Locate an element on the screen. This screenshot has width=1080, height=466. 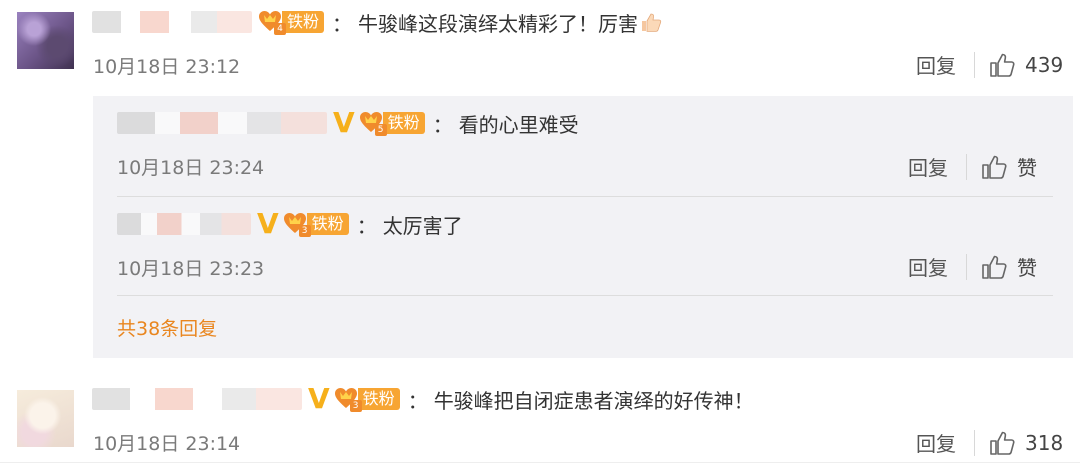
heart-badge-icon: 5 is located at coordinates (373, 123).